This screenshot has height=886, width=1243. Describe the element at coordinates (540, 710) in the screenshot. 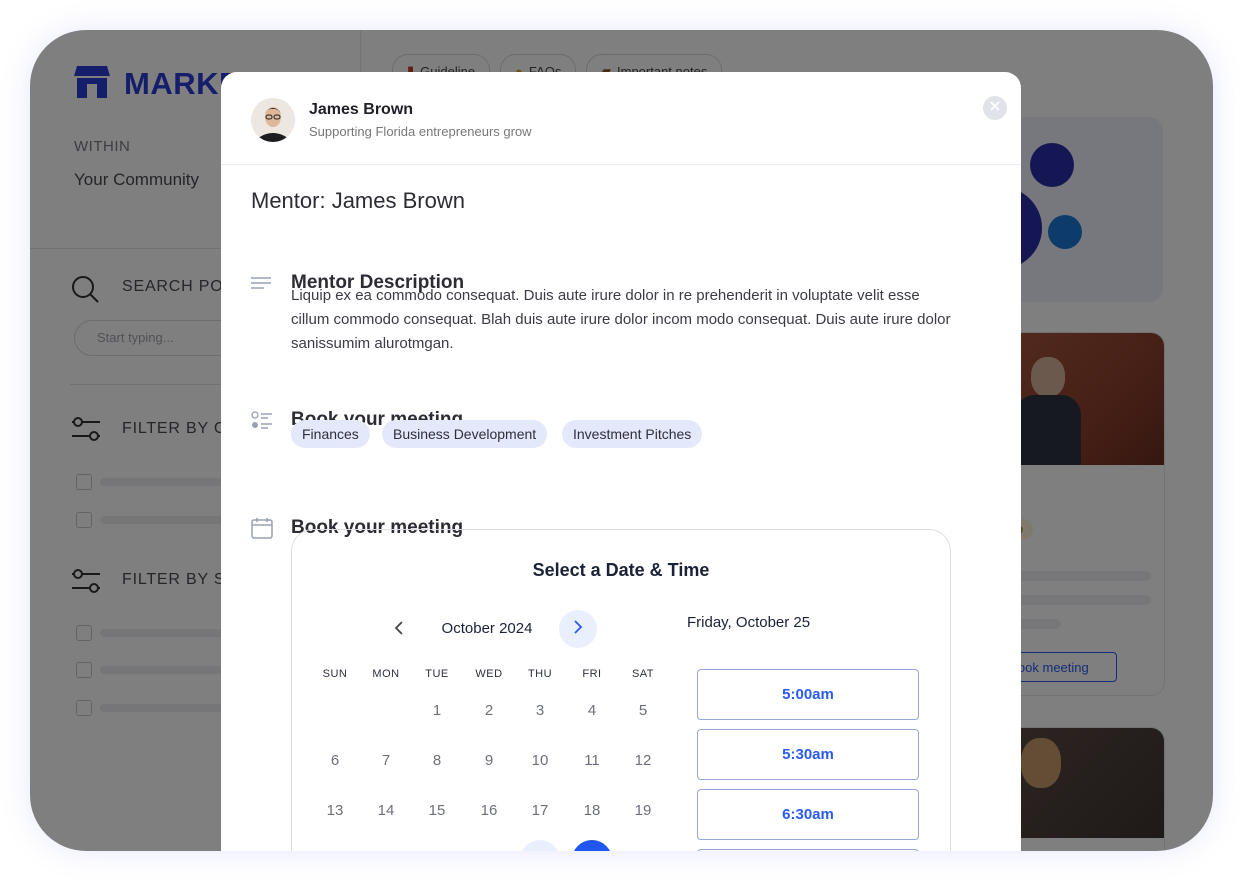

I see `calendar-day: 3` at that location.